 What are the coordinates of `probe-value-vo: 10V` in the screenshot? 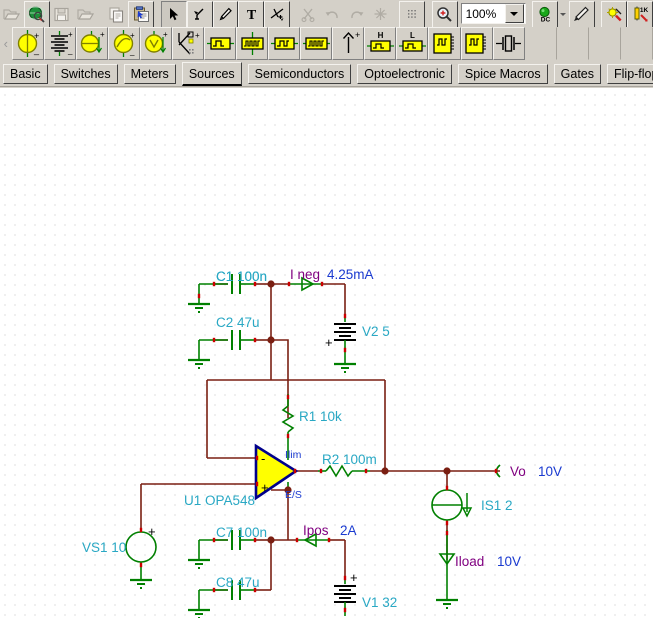 It's located at (550, 471).